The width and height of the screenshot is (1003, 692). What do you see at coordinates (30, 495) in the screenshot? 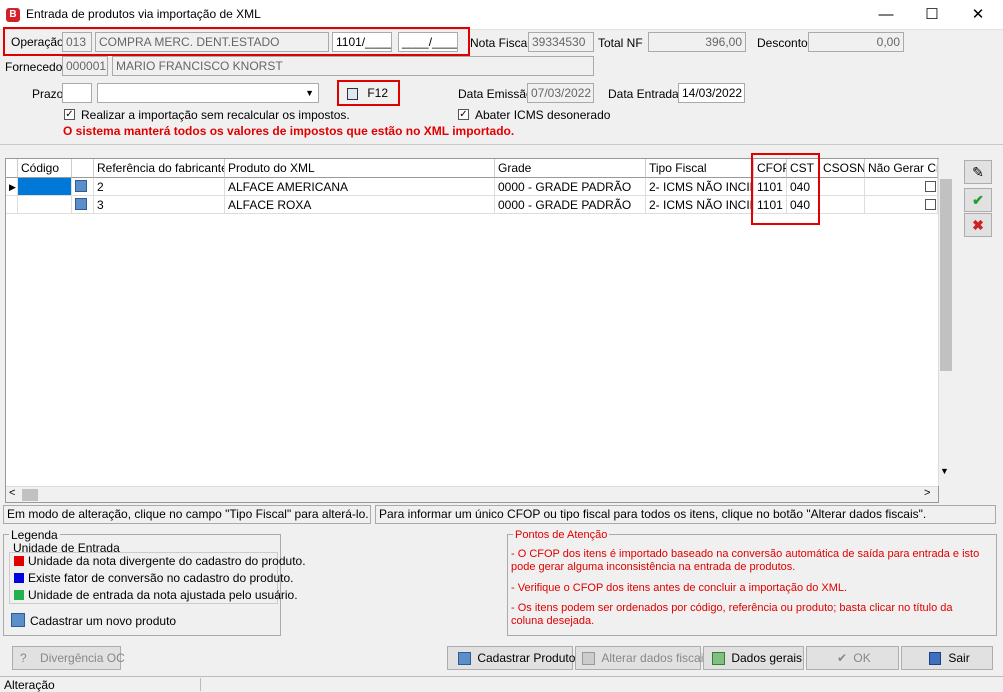
I see `hscroll-thumb` at bounding box center [30, 495].